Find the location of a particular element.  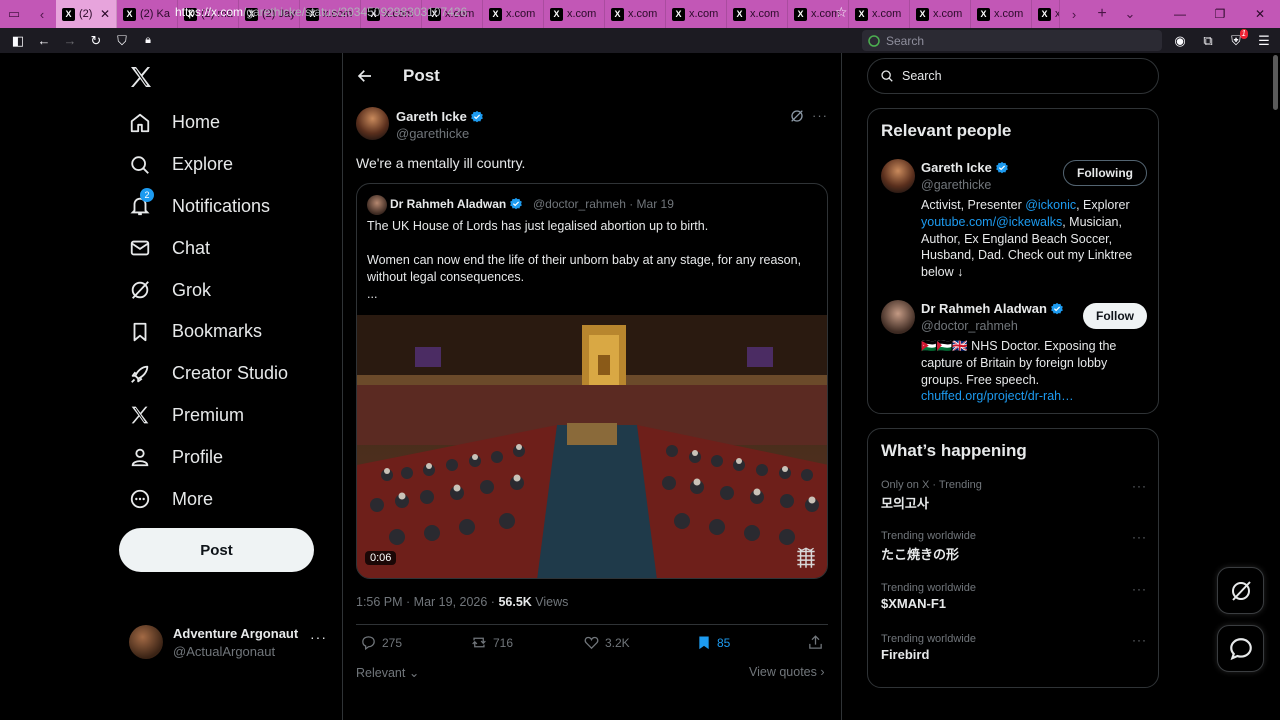

tab-scroll-left-icon: ‹ is located at coordinates (42, 14).